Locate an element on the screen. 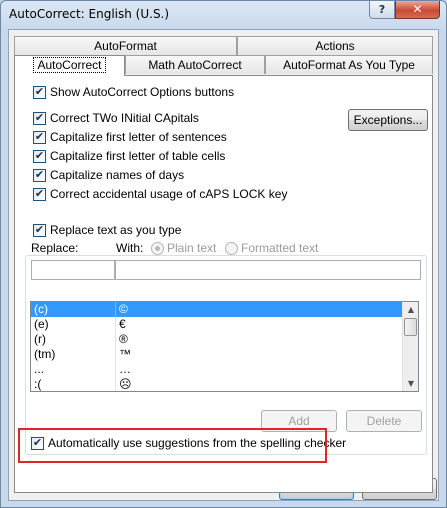  tab-actions: Actions is located at coordinates (335, 45).